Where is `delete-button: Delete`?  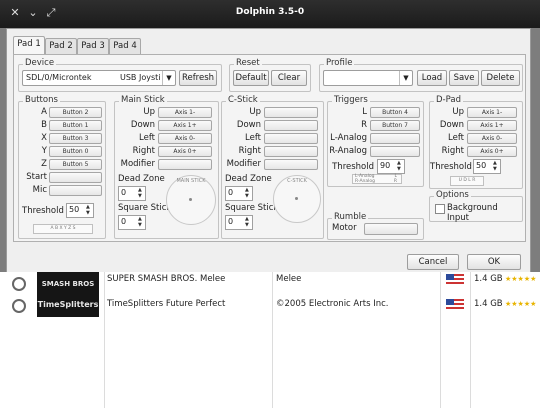
delete-button: Delete is located at coordinates (500, 78).